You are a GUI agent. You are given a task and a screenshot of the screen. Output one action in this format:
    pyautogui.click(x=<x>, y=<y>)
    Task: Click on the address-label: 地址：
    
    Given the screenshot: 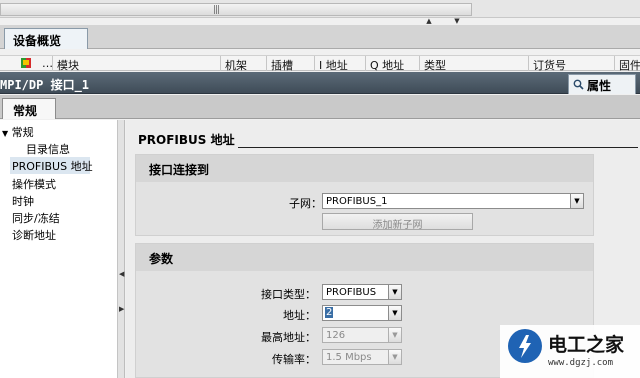 What is the action you would take?
    pyautogui.click(x=299, y=315)
    